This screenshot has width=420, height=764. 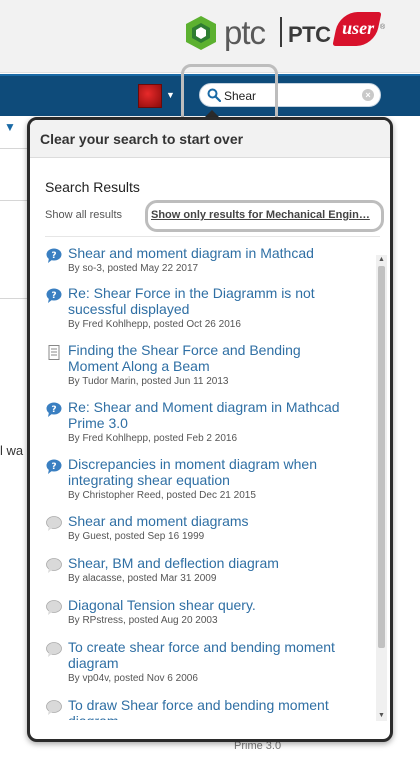 What do you see at coordinates (150, 96) in the screenshot?
I see `user-avatar` at bounding box center [150, 96].